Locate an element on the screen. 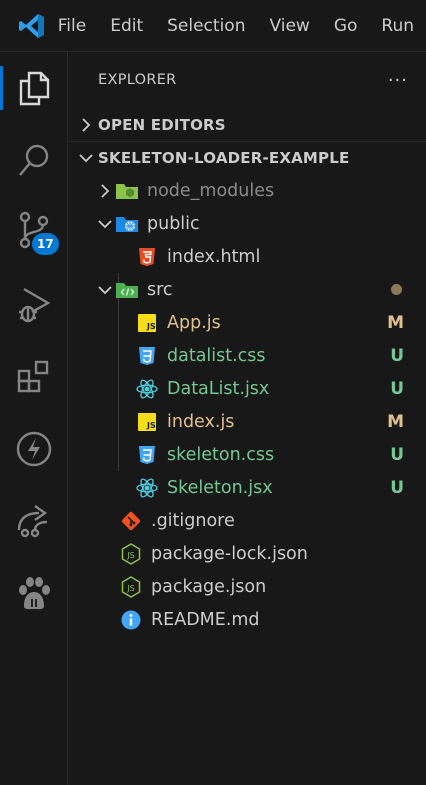 This screenshot has width=426, height=785. menu-run: Run is located at coordinates (397, 26).